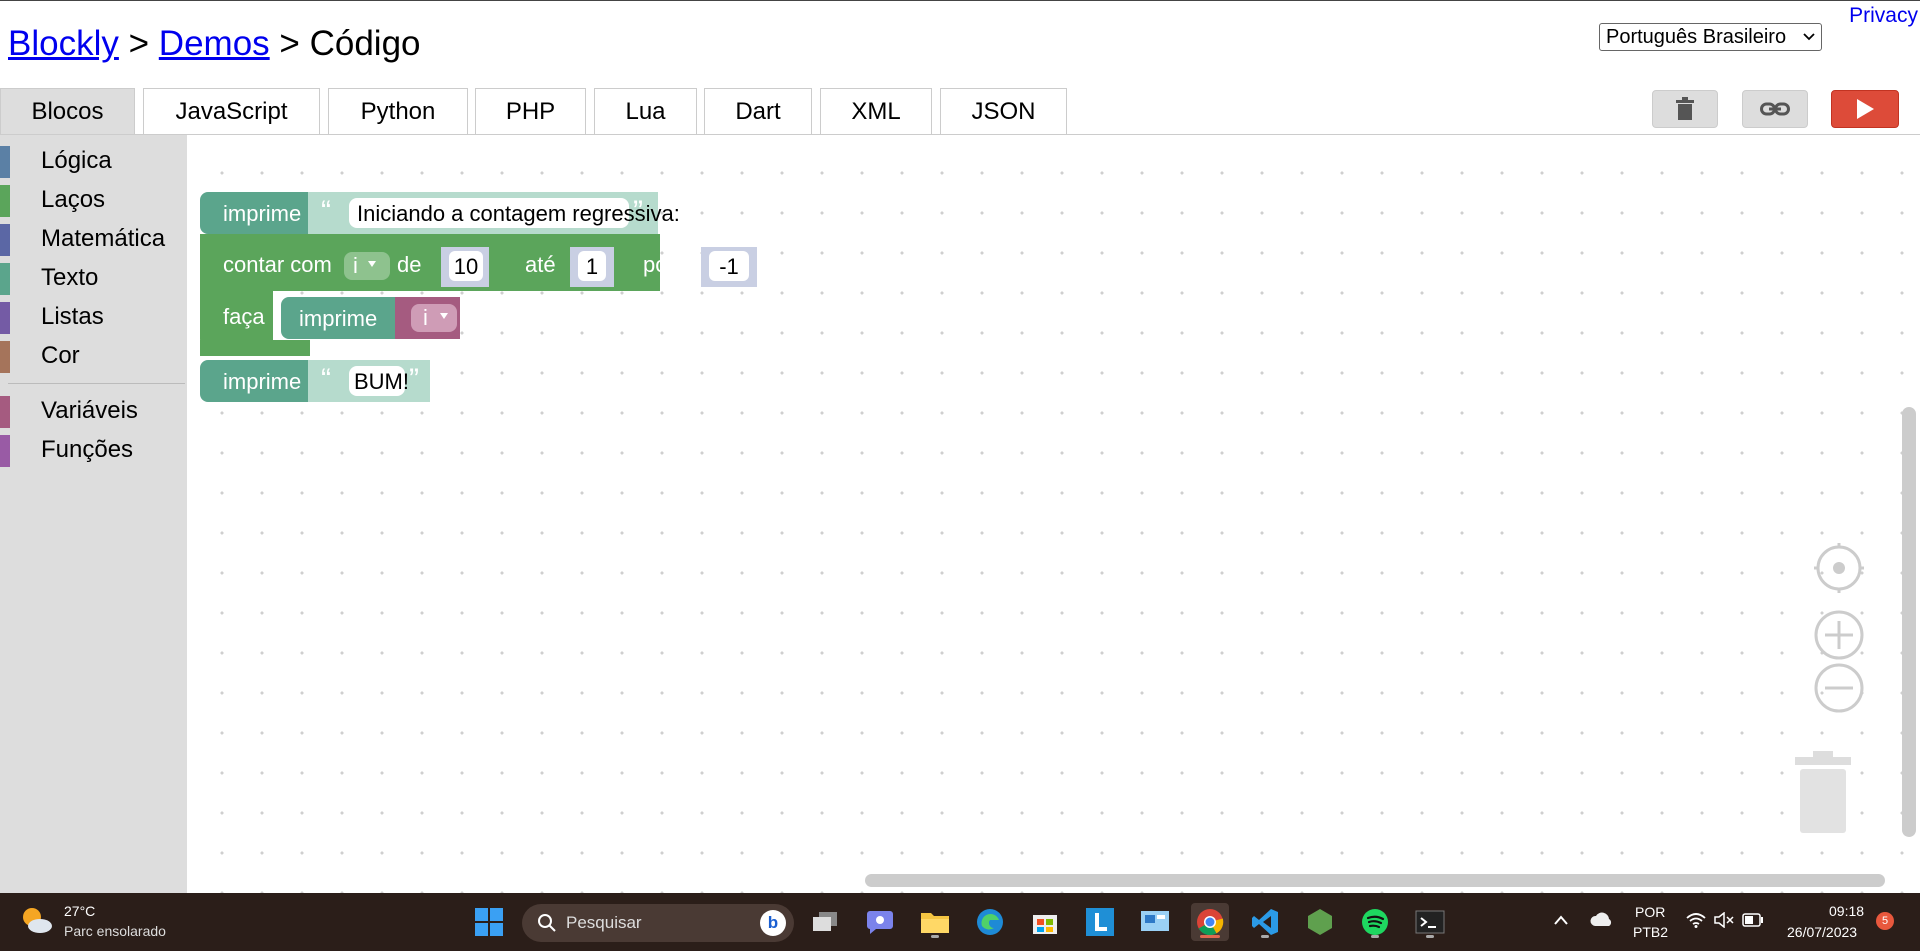 The width and height of the screenshot is (1920, 951). What do you see at coordinates (1696, 922) in the screenshot?
I see `wifi-icon` at bounding box center [1696, 922].